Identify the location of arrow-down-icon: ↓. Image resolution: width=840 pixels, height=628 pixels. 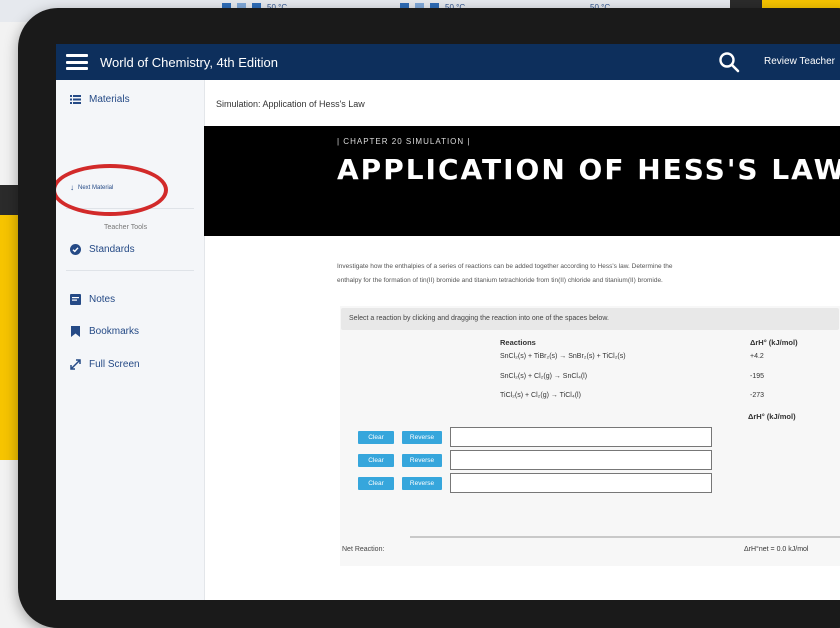
(72, 187).